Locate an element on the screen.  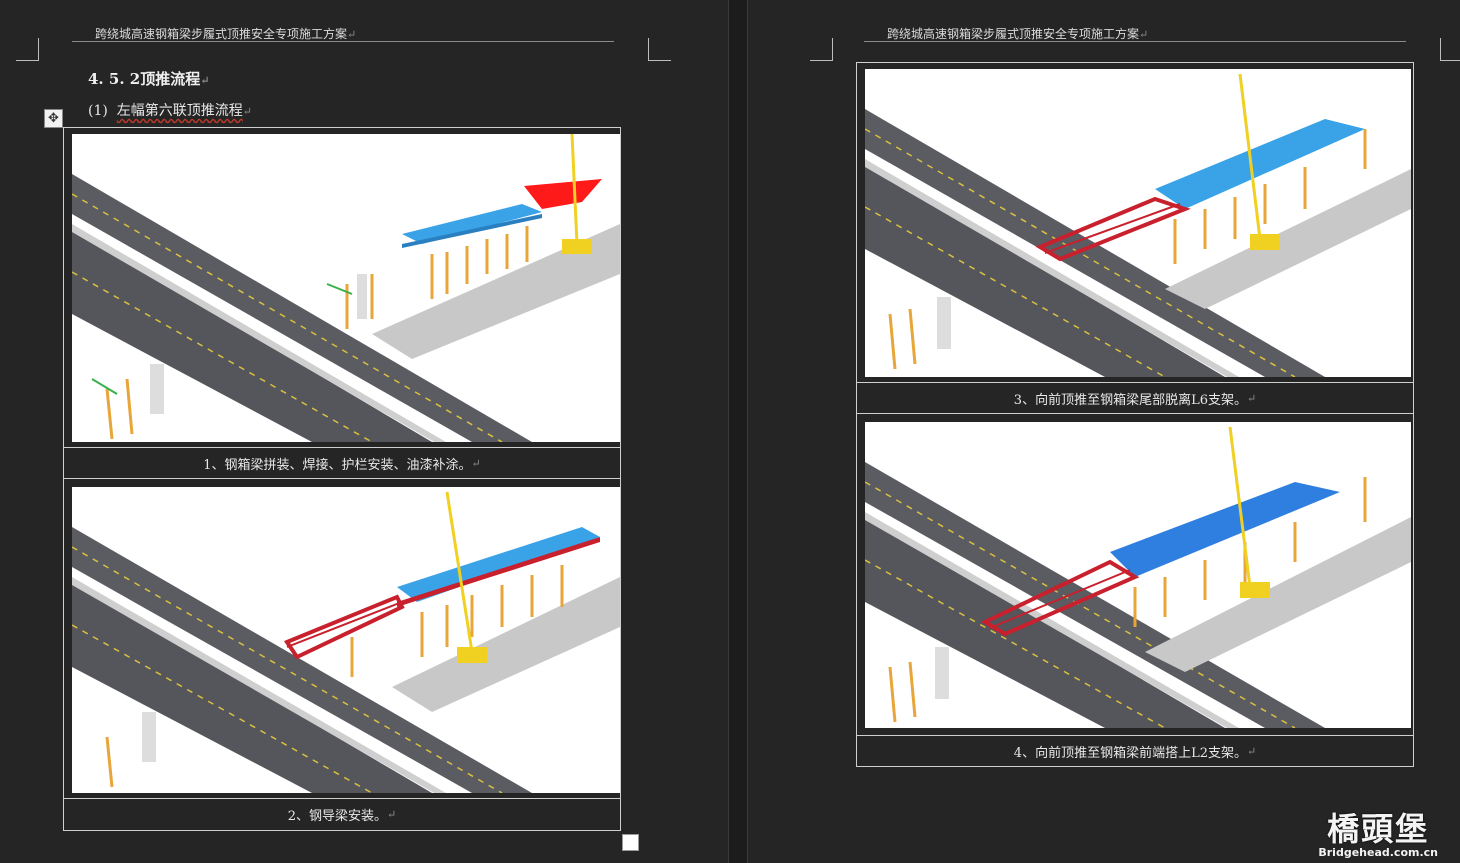
margin-corner-tl-right is located at coordinates (821, 49).